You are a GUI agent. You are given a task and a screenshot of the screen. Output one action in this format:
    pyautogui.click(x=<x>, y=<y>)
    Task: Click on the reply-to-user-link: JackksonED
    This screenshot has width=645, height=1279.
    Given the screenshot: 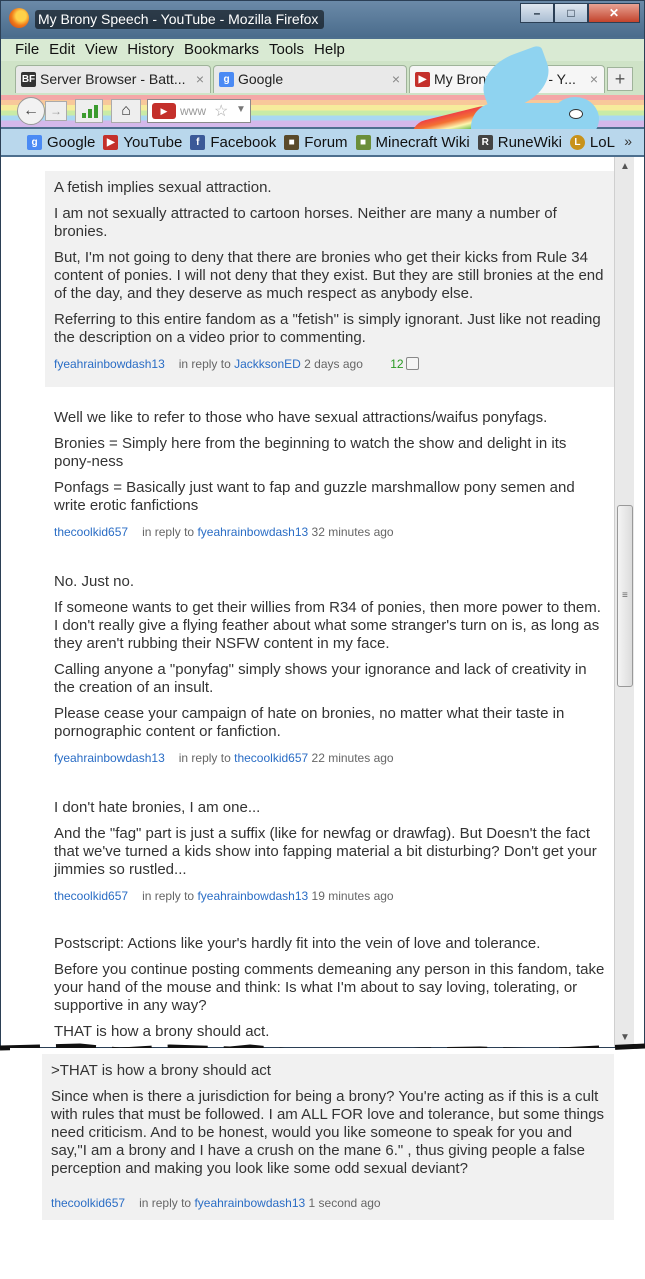 What is the action you would take?
    pyautogui.click(x=267, y=364)
    